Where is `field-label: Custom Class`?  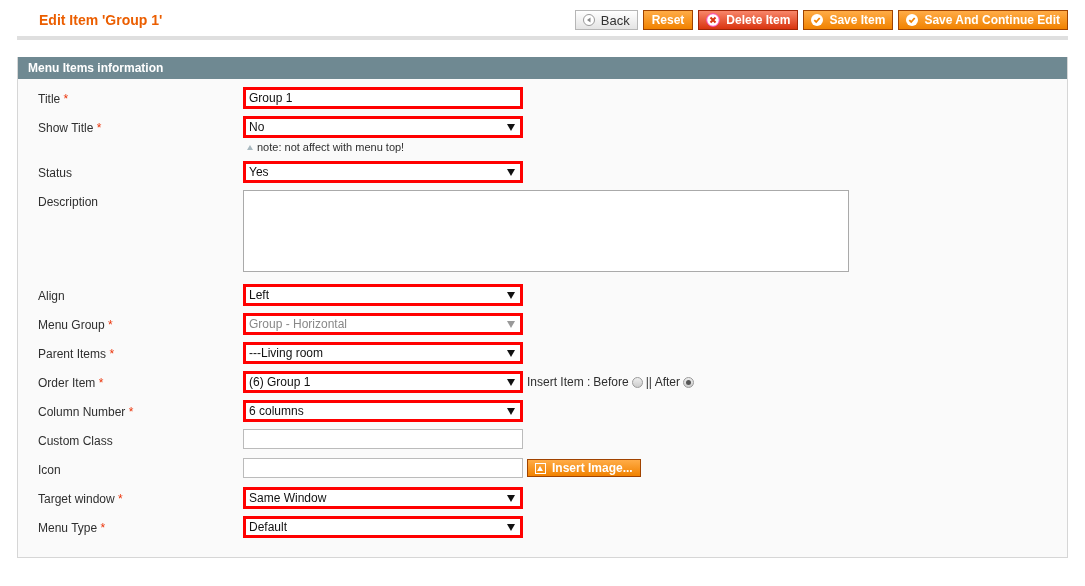
field-label: Custom Class is located at coordinates (75, 441).